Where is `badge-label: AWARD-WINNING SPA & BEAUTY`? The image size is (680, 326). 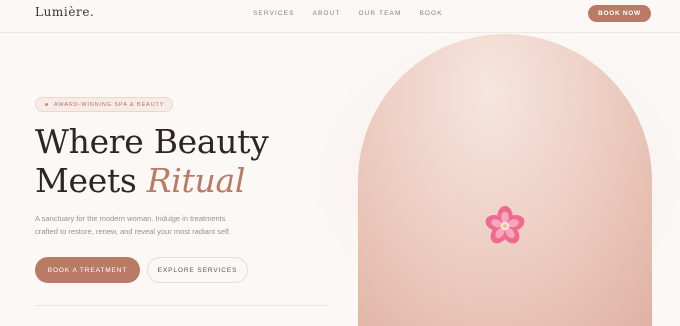 badge-label: AWARD-WINNING SPA & BEAUTY is located at coordinates (109, 104).